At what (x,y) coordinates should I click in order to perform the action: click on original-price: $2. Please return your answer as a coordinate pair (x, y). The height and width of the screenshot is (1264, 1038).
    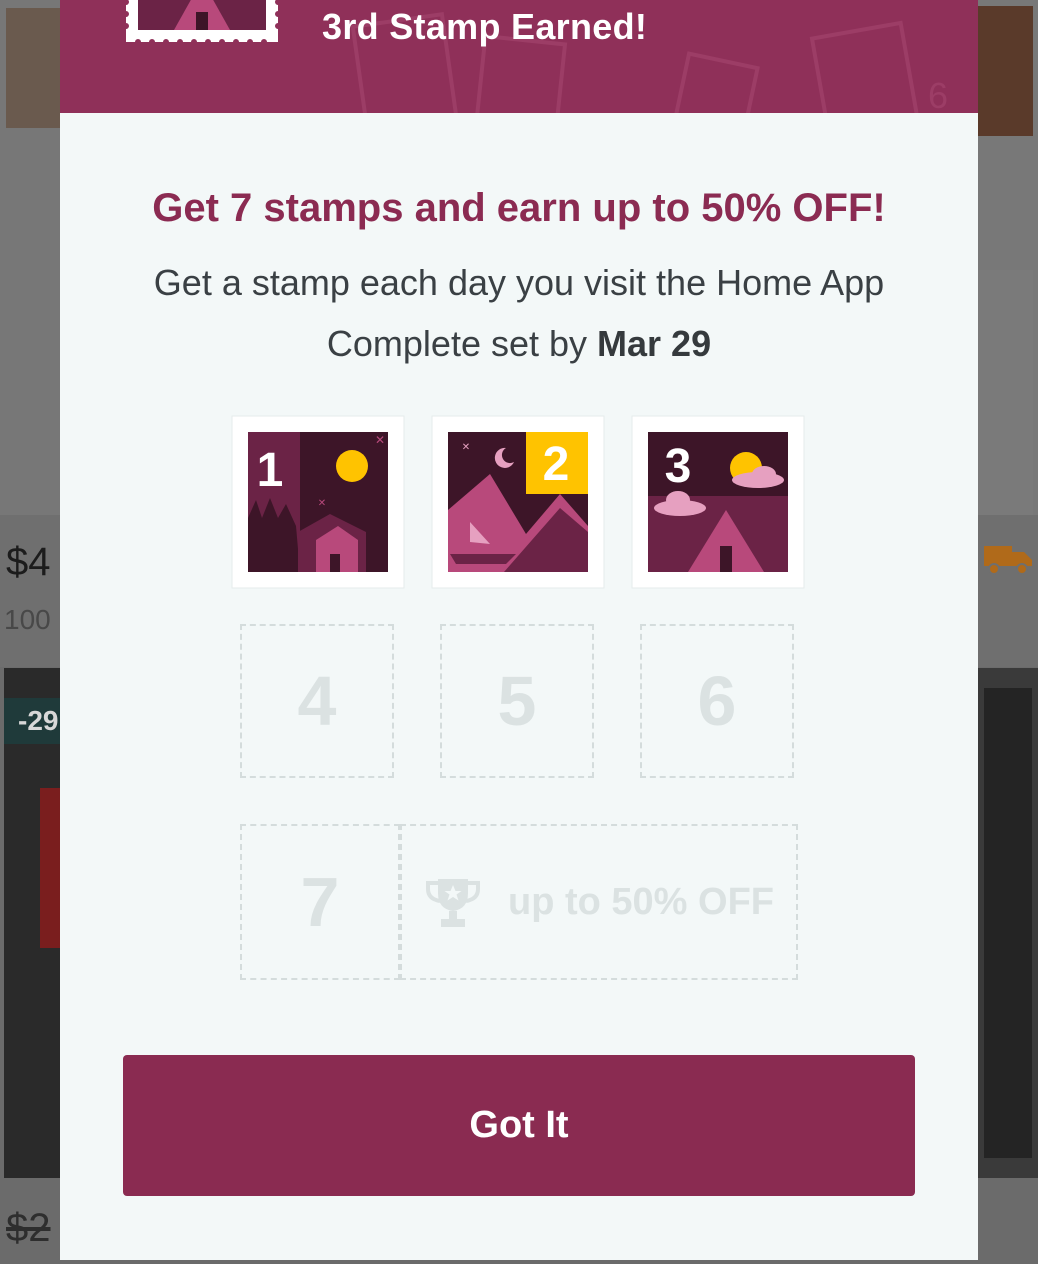
    Looking at the image, I should click on (28, 1228).